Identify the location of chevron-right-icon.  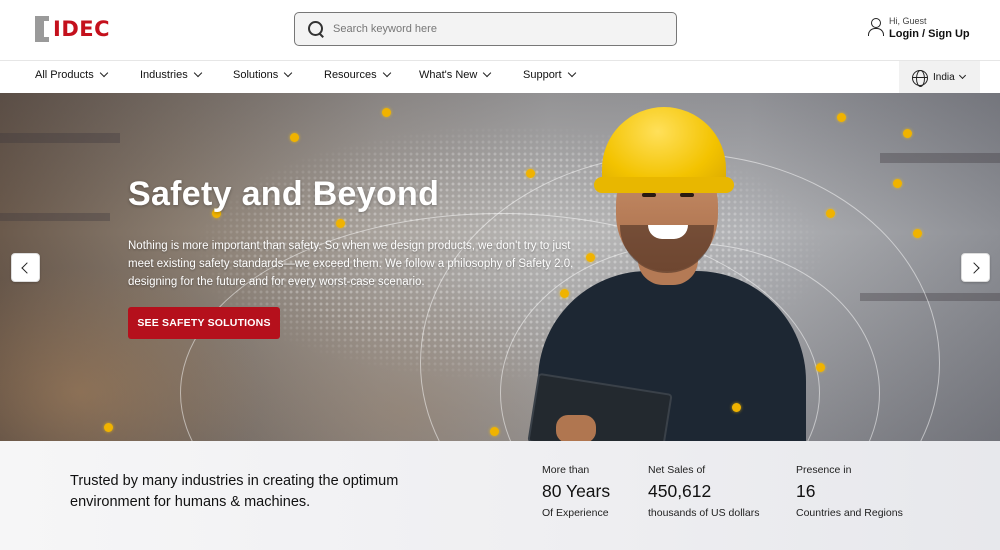
(974, 267).